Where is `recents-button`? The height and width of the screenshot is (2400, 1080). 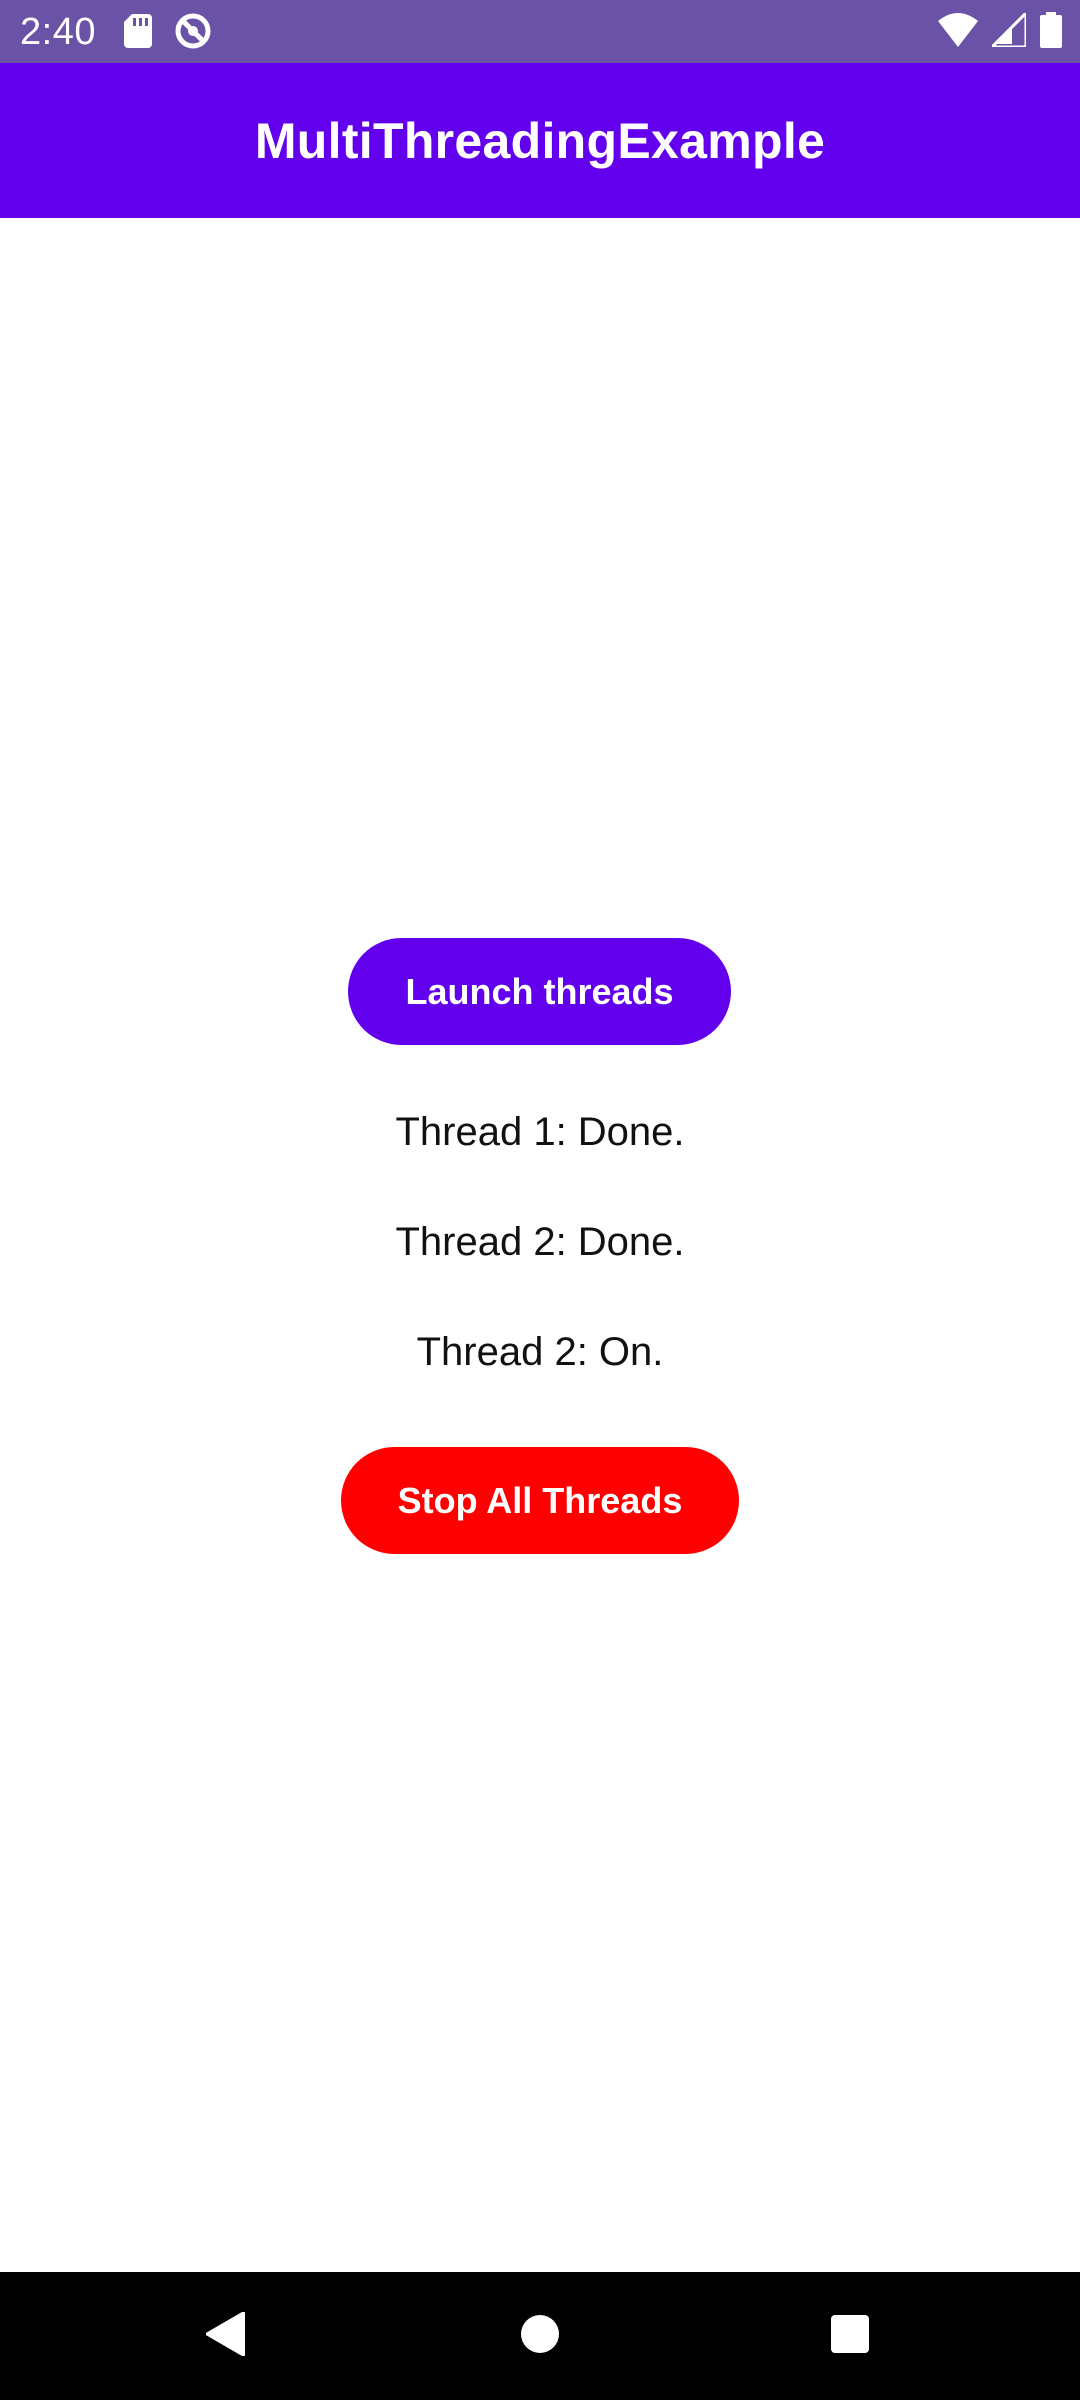
recents-button is located at coordinates (850, 2336).